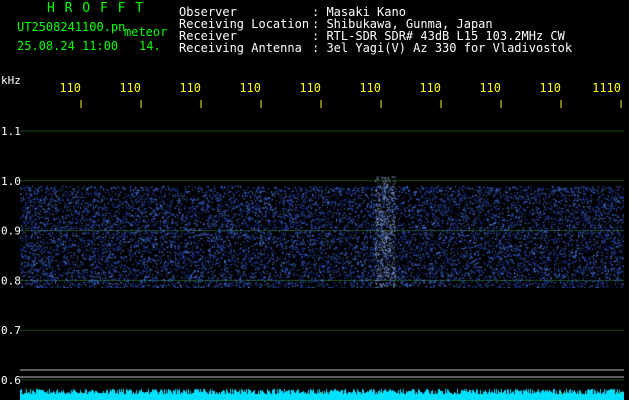 The height and width of the screenshot is (400, 629). Describe the element at coordinates (11, 231) in the screenshot. I see `y-tick-label: 0.9` at that location.